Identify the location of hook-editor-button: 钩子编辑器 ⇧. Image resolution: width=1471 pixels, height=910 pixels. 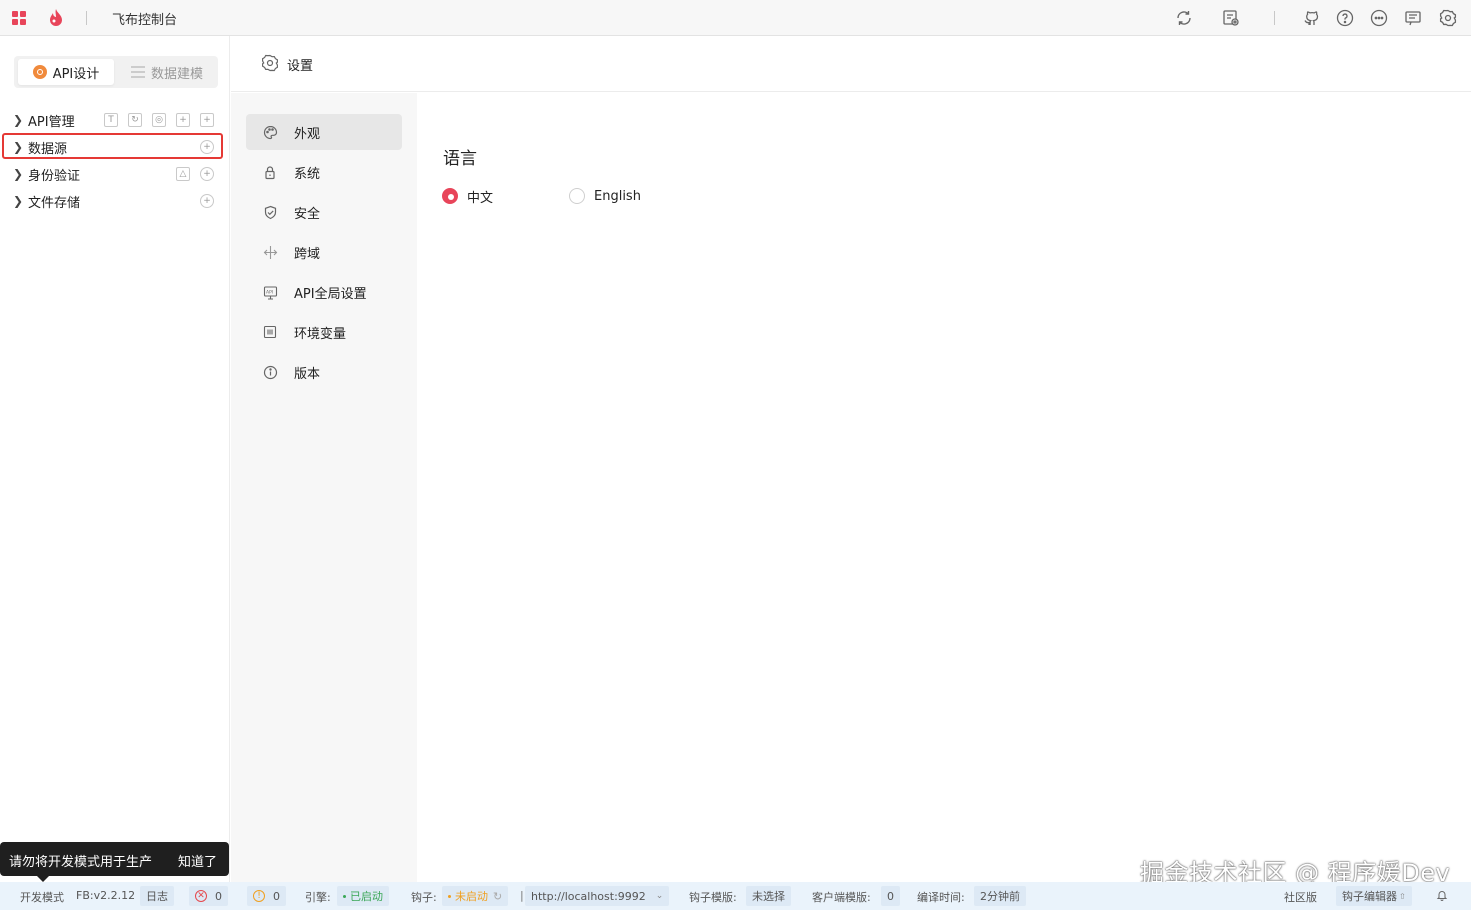
(1374, 896).